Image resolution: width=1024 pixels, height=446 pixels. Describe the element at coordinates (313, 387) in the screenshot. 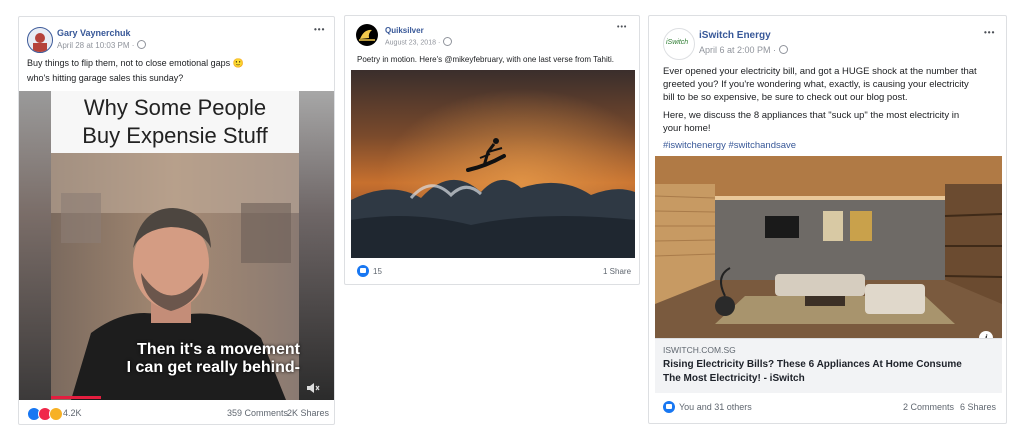

I see `mute-icon` at that location.